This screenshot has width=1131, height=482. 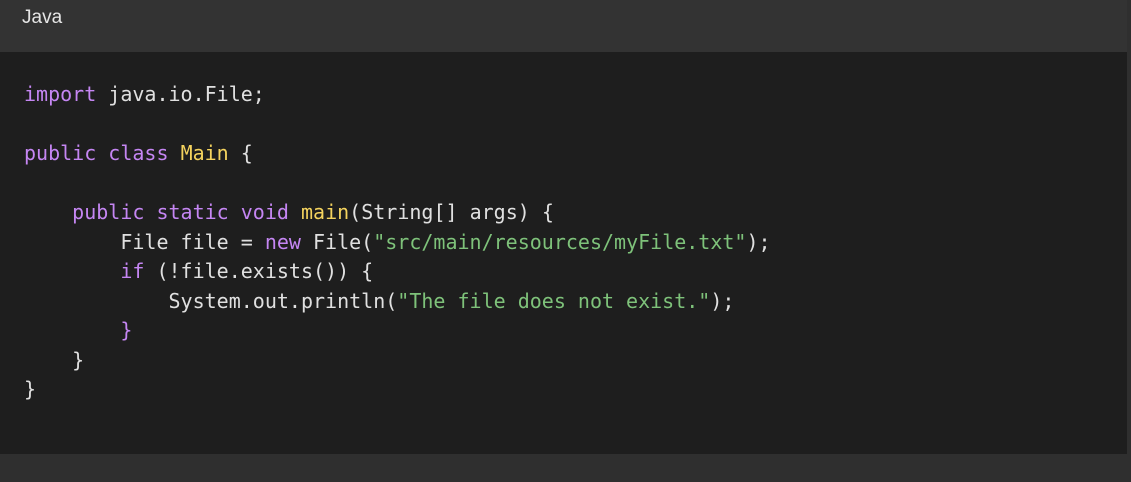 What do you see at coordinates (282, 241) in the screenshot?
I see `keyword: new` at bounding box center [282, 241].